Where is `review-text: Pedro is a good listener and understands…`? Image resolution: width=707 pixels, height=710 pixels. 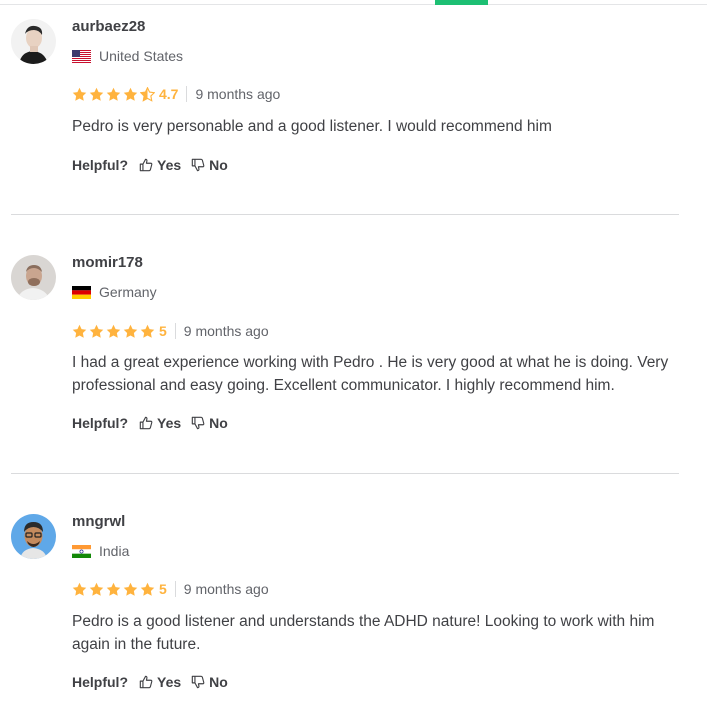
review-text: Pedro is a good listener and understands… is located at coordinates (363, 633).